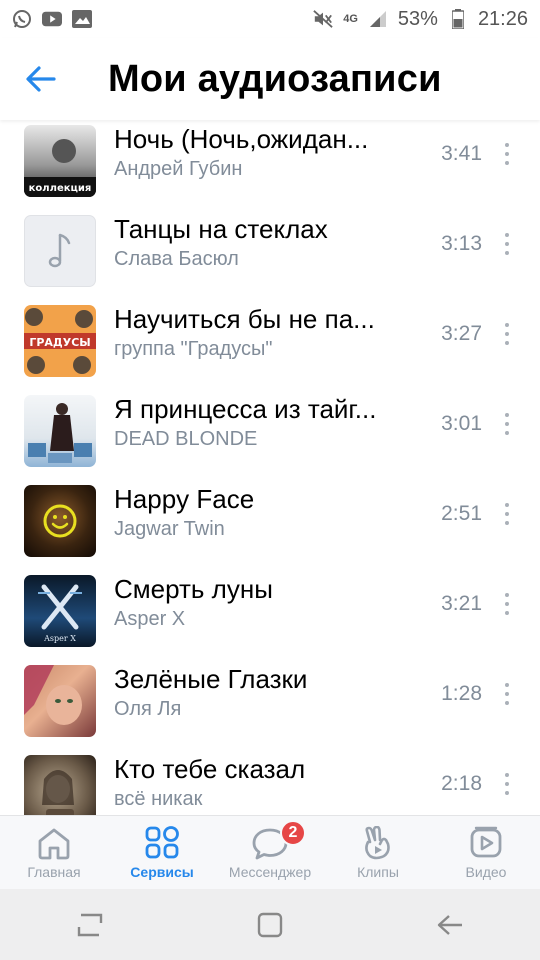 The width and height of the screenshot is (540, 960). What do you see at coordinates (293, 833) in the screenshot?
I see `unread-badge: 2` at bounding box center [293, 833].